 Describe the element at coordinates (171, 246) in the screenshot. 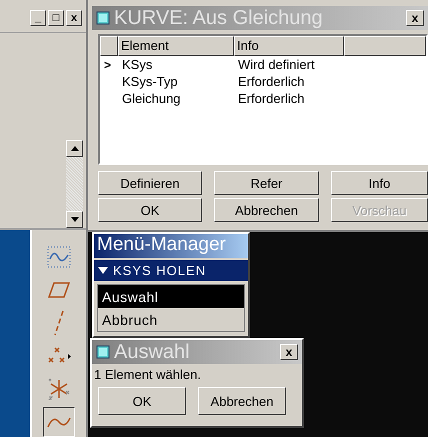

I see `menu-title: Menü-Manager` at that location.